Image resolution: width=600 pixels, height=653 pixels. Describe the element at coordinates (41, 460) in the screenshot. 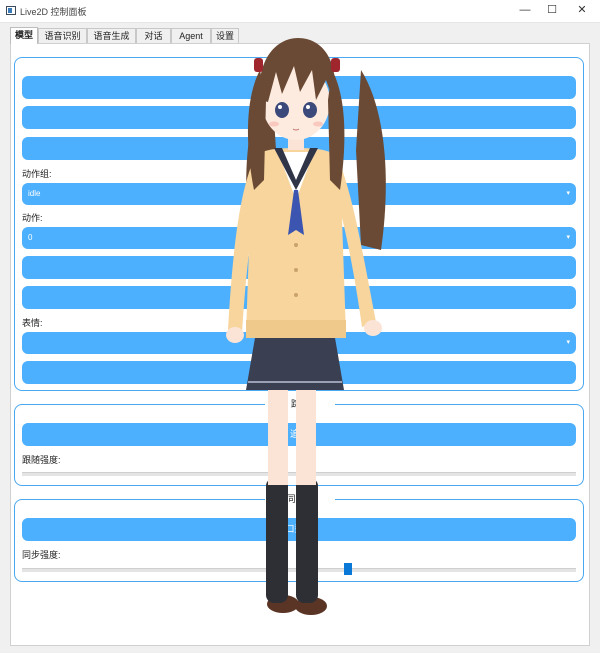

I see `tracking-strength-label: 跟随强度:` at that location.